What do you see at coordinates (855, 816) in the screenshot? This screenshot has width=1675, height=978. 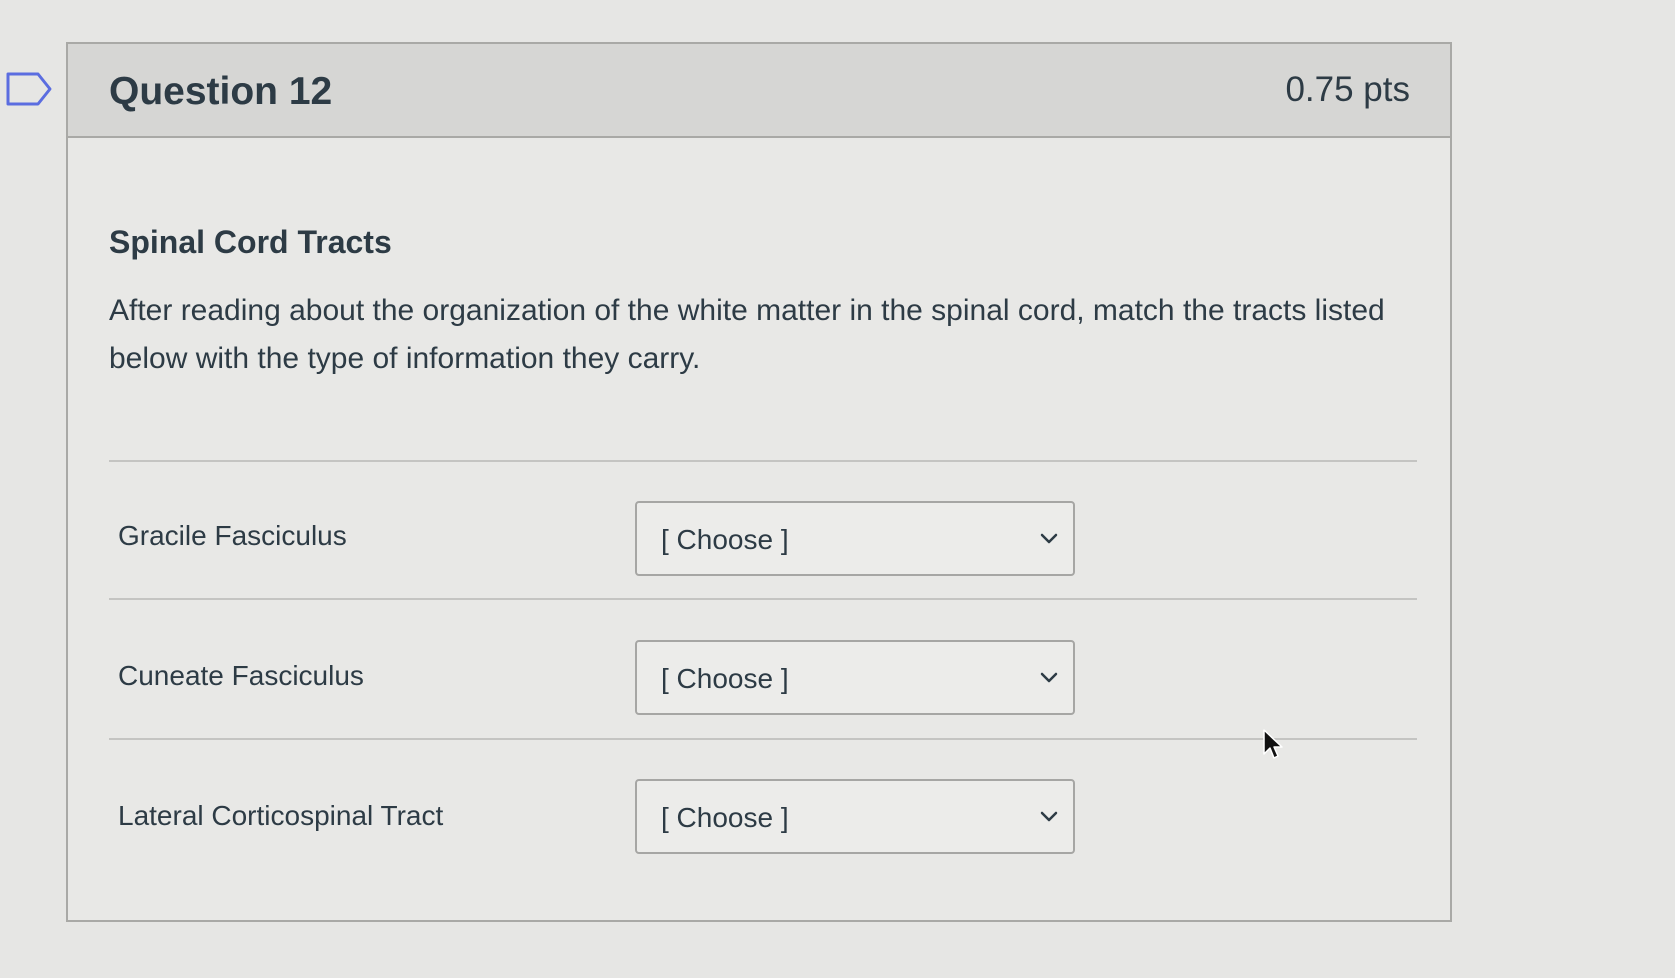 I see `match-select-lateral-corticospinal-tract: [ Choose ]` at bounding box center [855, 816].